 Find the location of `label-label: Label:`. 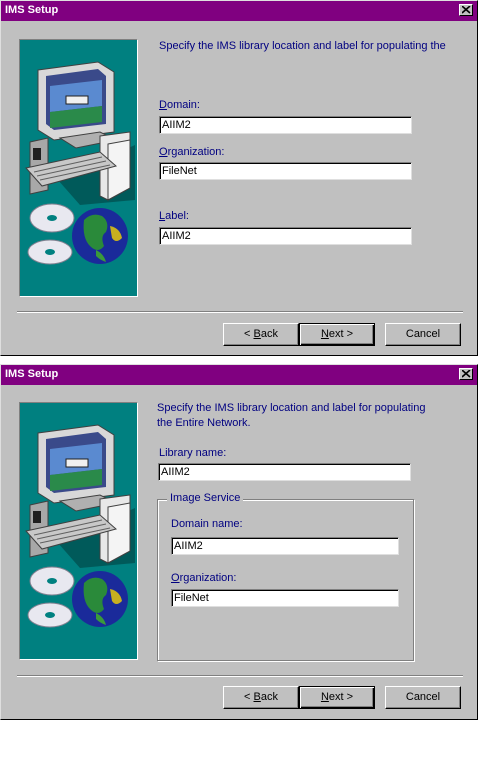

label-label: Label: is located at coordinates (174, 216).